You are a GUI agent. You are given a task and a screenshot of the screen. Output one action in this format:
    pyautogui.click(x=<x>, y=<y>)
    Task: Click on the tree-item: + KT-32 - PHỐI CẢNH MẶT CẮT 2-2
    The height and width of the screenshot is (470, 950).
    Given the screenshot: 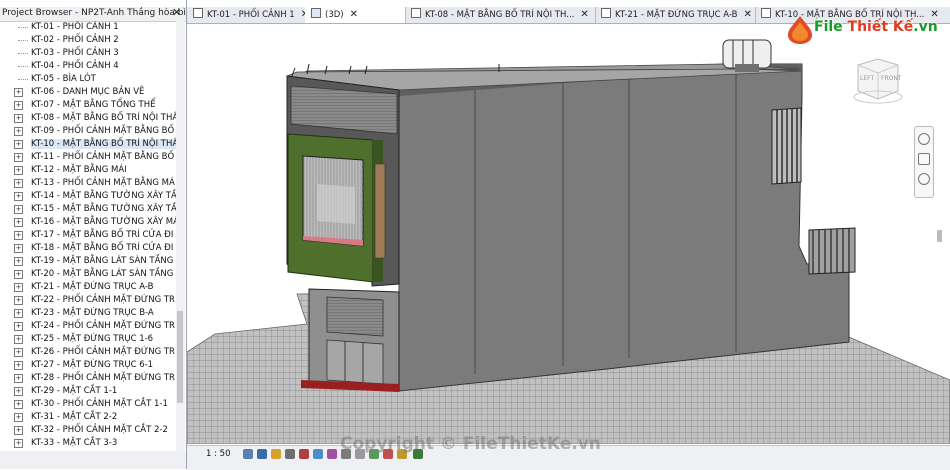 What is the action you would take?
    pyautogui.click(x=88, y=430)
    